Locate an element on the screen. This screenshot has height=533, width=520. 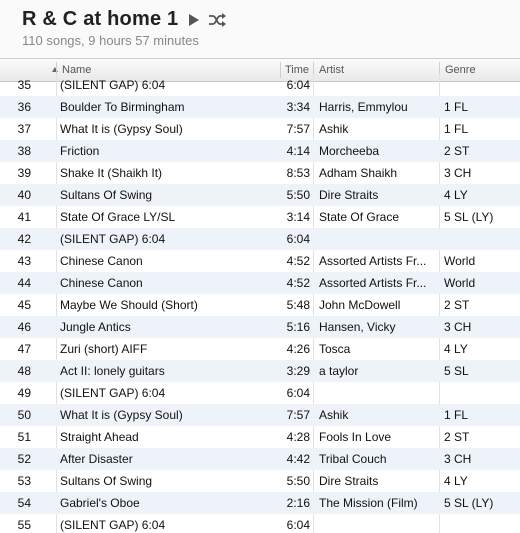
track-time: 3:14 is located at coordinates (298, 217).